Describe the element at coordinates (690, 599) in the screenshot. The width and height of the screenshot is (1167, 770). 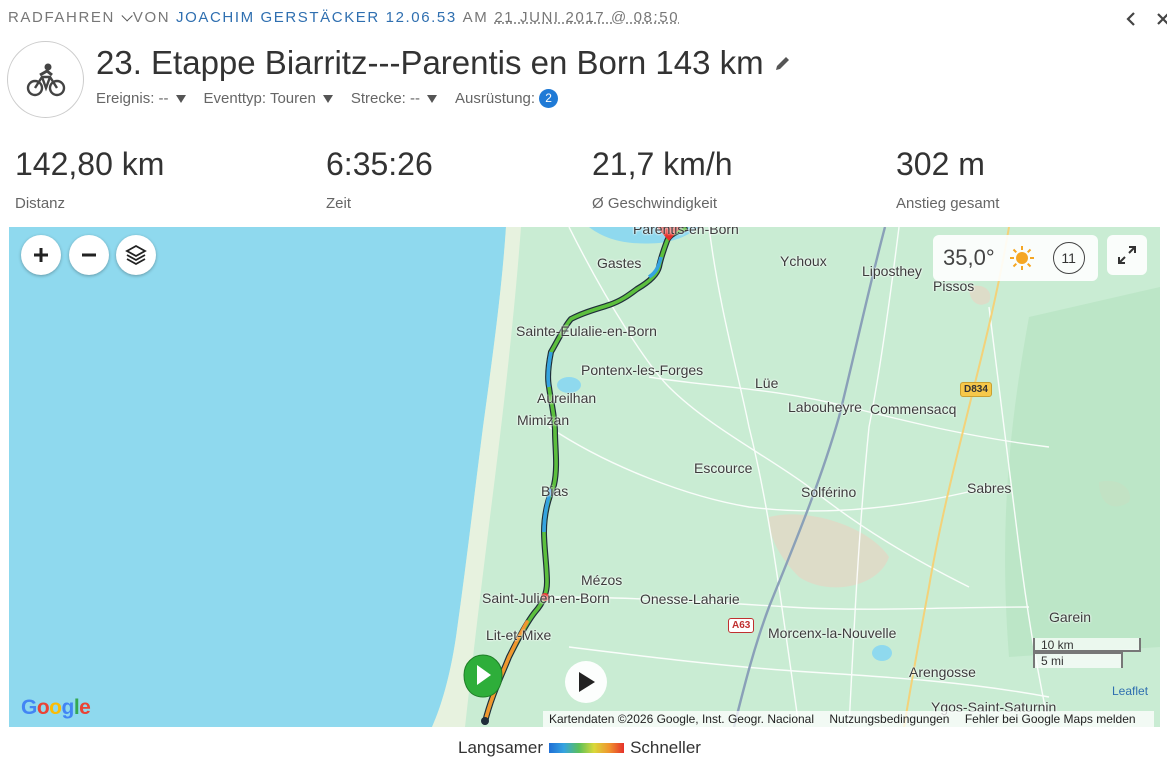
I see `map-place-label: Onesse-Laharie` at that location.